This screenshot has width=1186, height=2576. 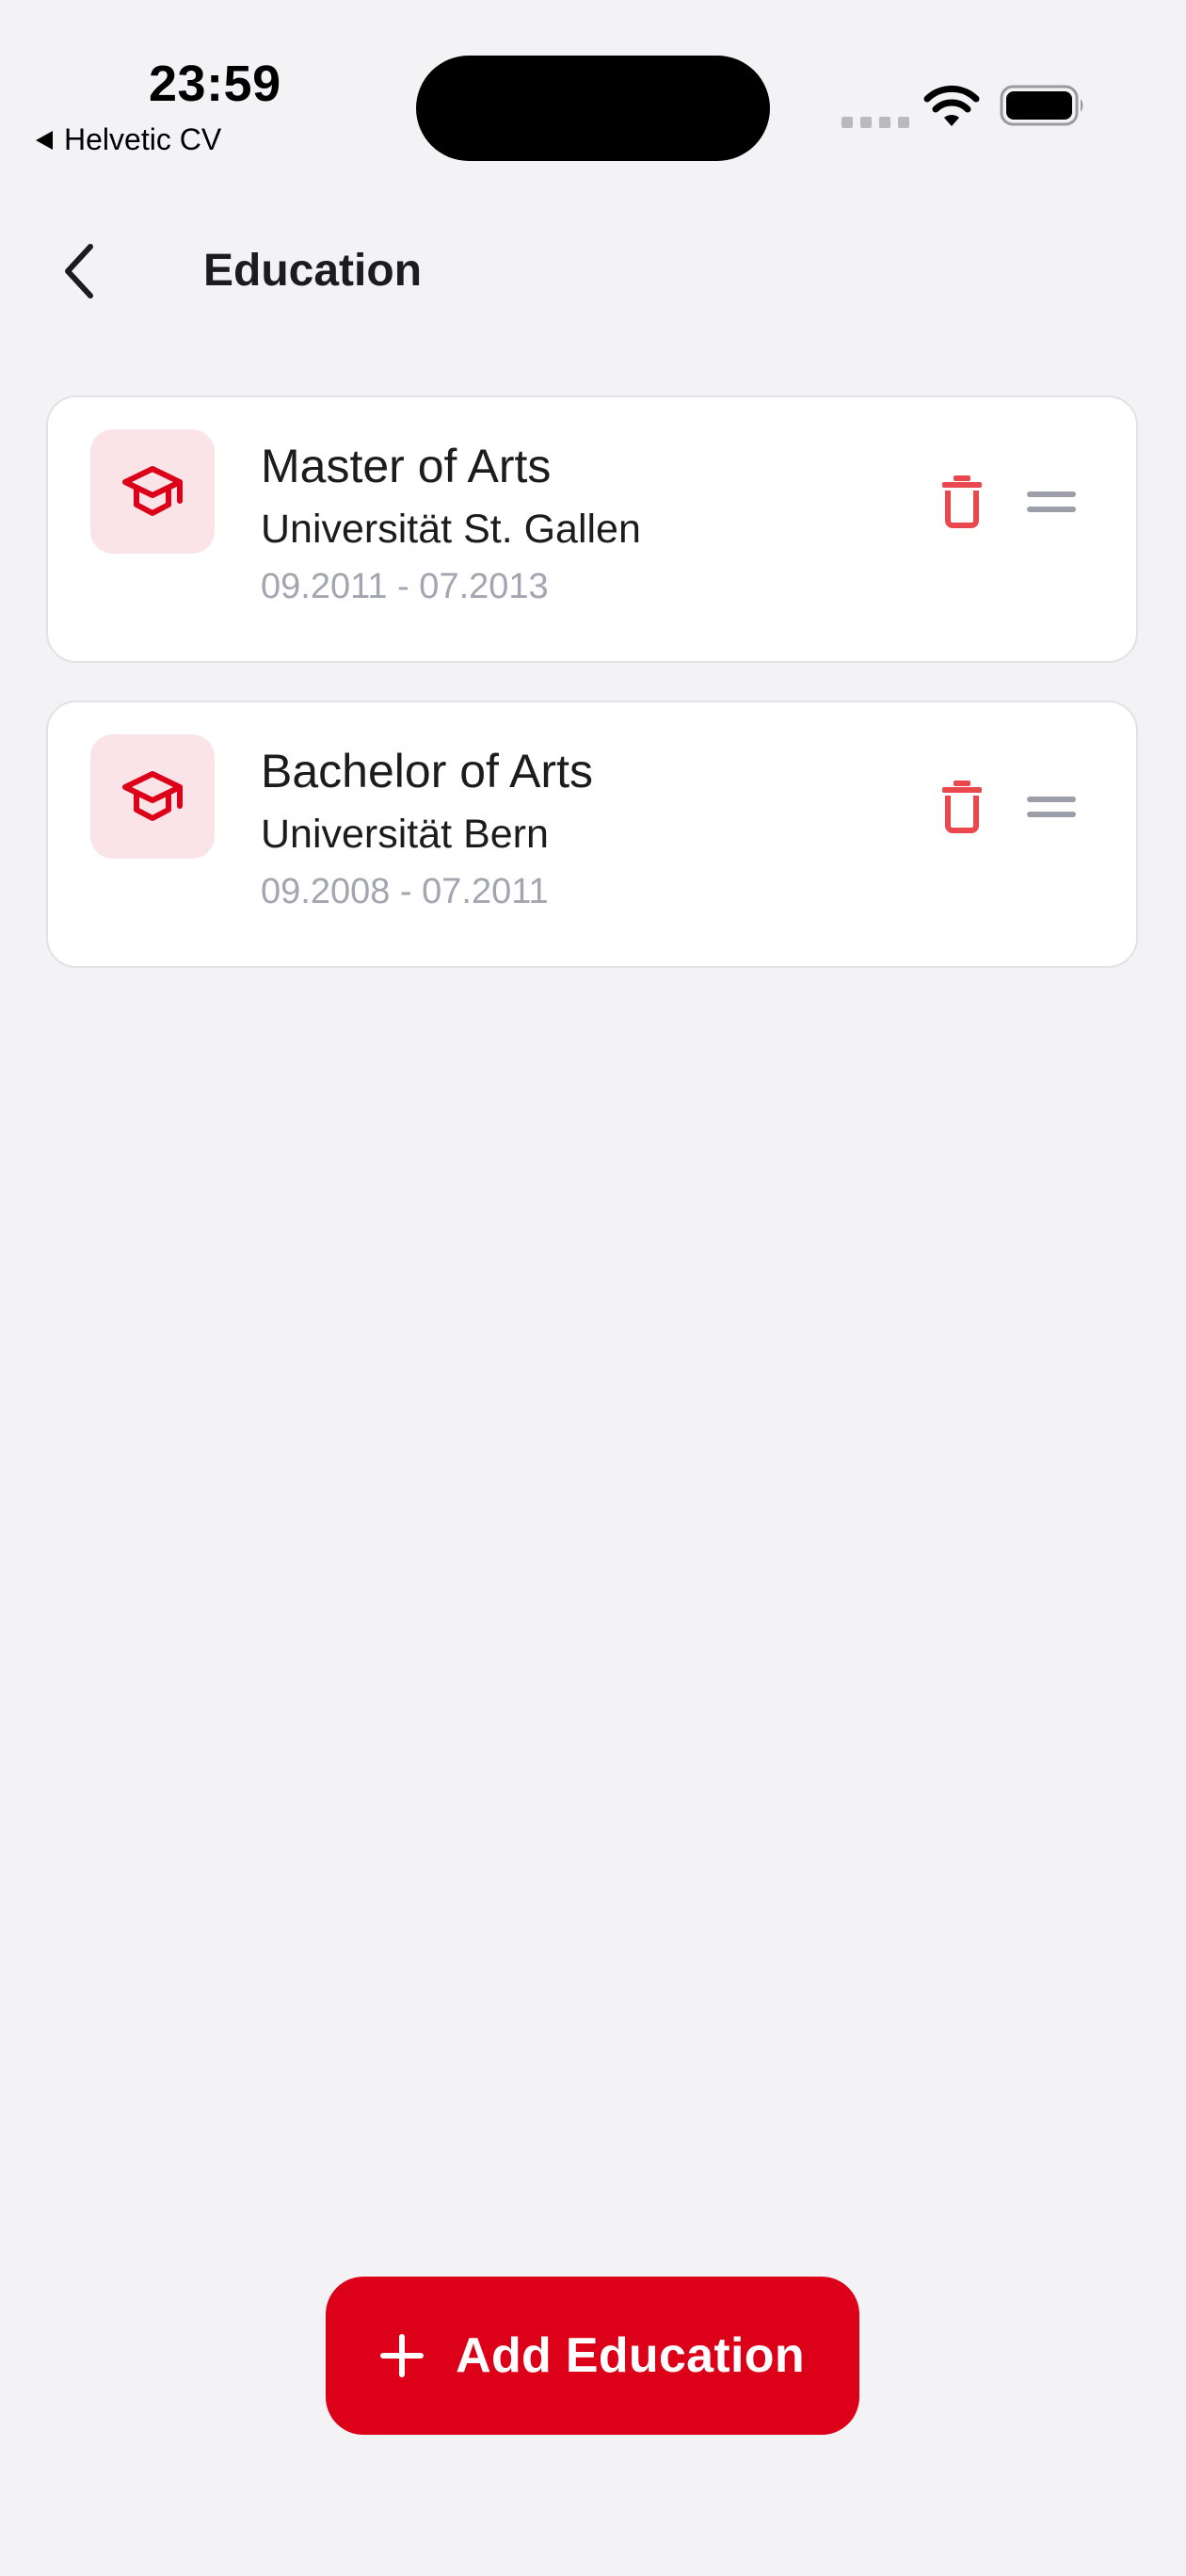 I want to click on battery-icon, so click(x=1041, y=105).